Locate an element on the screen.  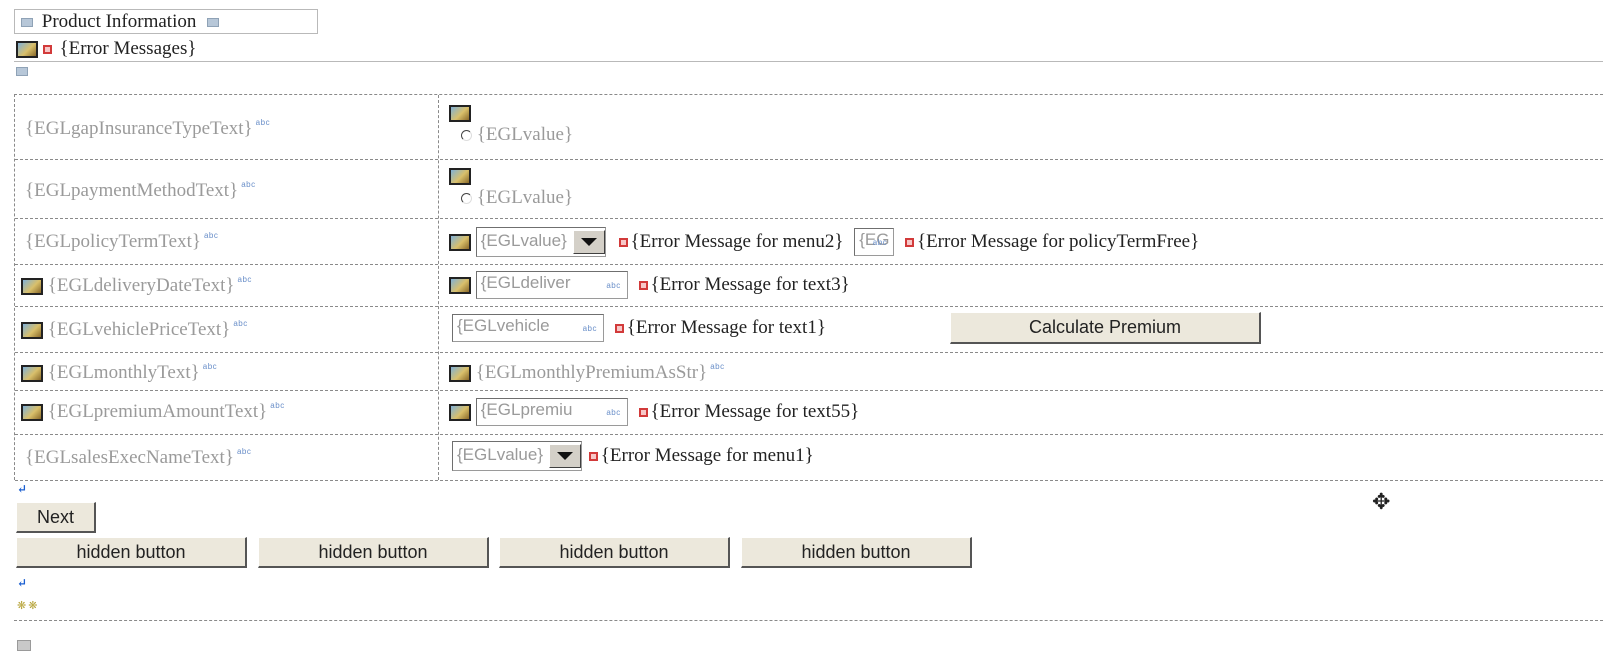
error-message: {Error Message for text1} is located at coordinates (726, 327).